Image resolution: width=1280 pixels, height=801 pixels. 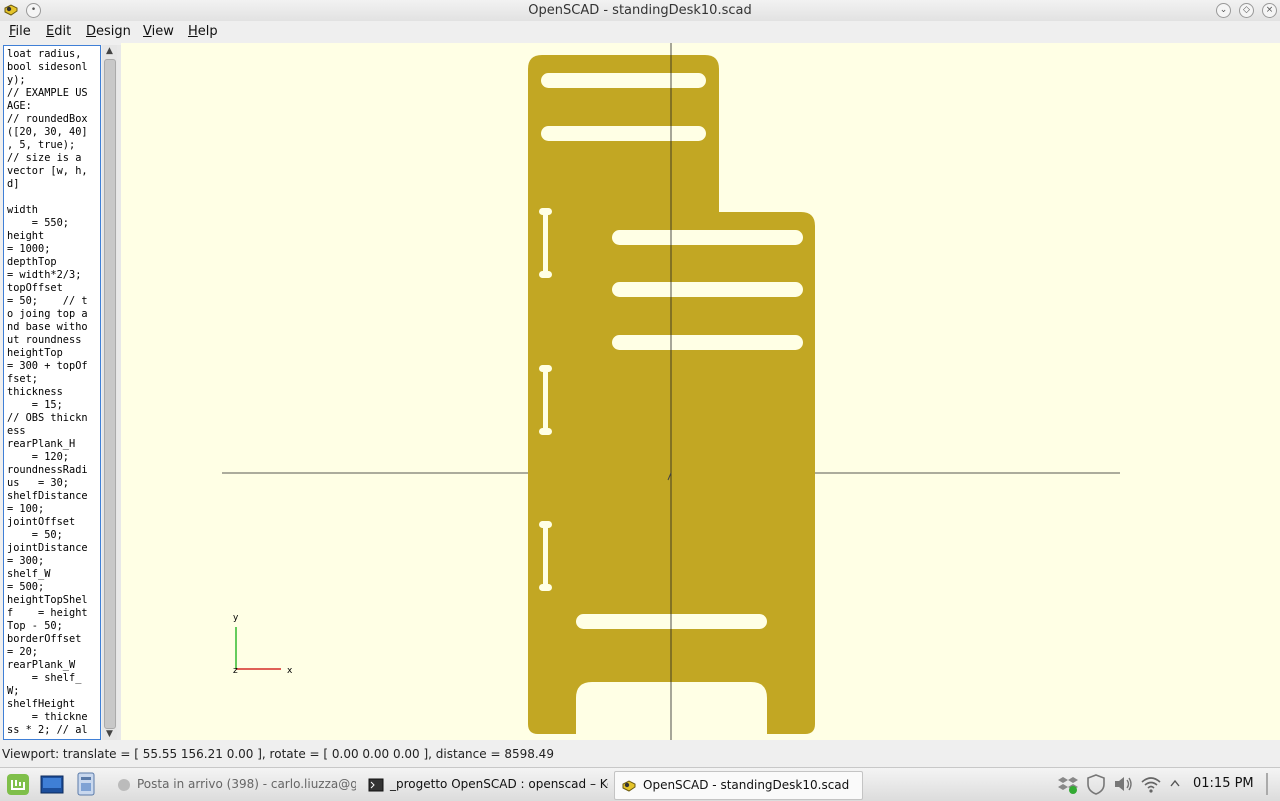 I want to click on task-terminal: _progetto OpenSCAD : openscad – Kon, so click(x=485, y=784).